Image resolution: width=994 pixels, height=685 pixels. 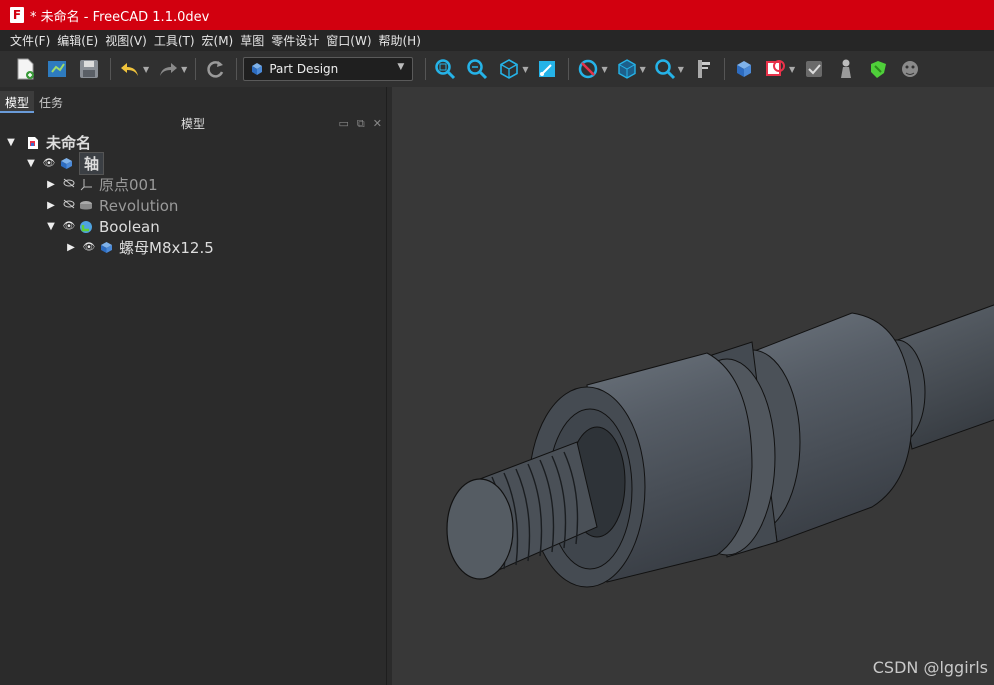 I want to click on part-design-icon, so click(x=257, y=69).